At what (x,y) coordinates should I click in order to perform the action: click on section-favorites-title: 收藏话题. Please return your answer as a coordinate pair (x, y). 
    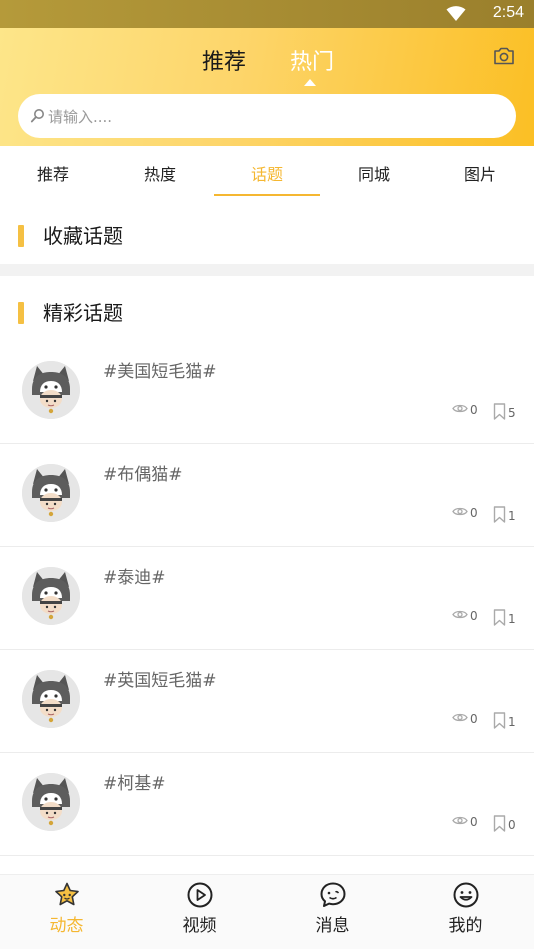
    Looking at the image, I should click on (83, 236).